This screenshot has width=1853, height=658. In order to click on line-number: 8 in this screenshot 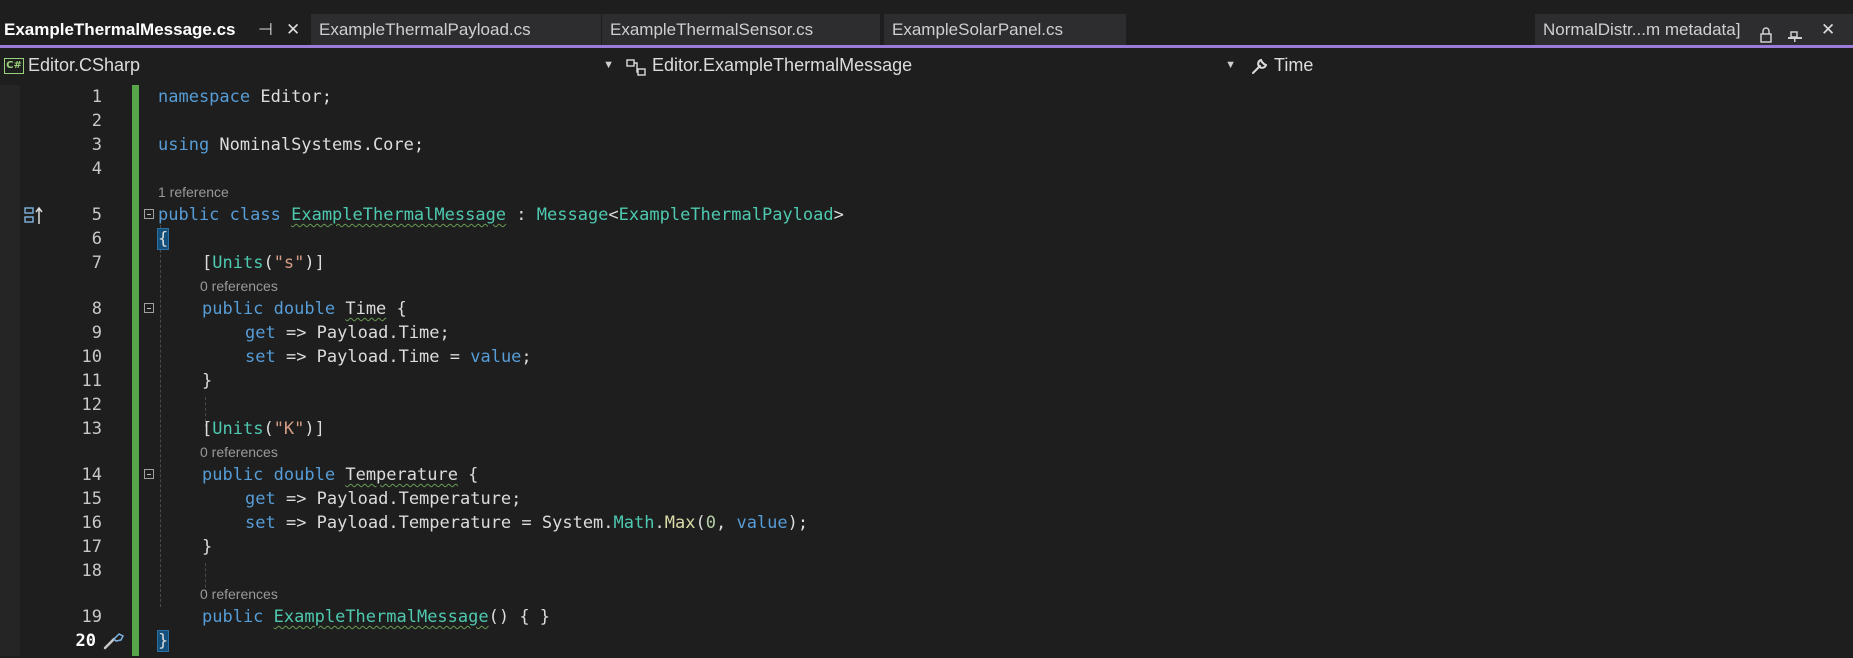, I will do `click(96, 309)`.